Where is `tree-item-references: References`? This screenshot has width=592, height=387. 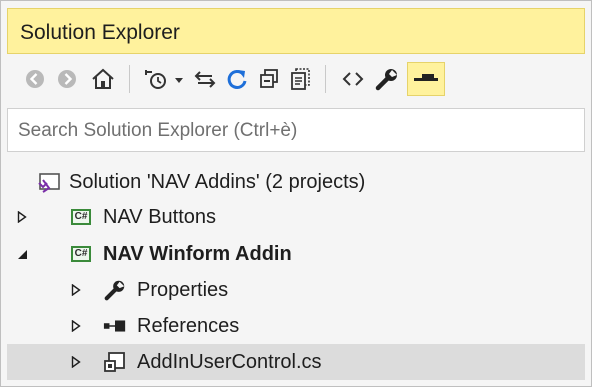 tree-item-references: References is located at coordinates (296, 326).